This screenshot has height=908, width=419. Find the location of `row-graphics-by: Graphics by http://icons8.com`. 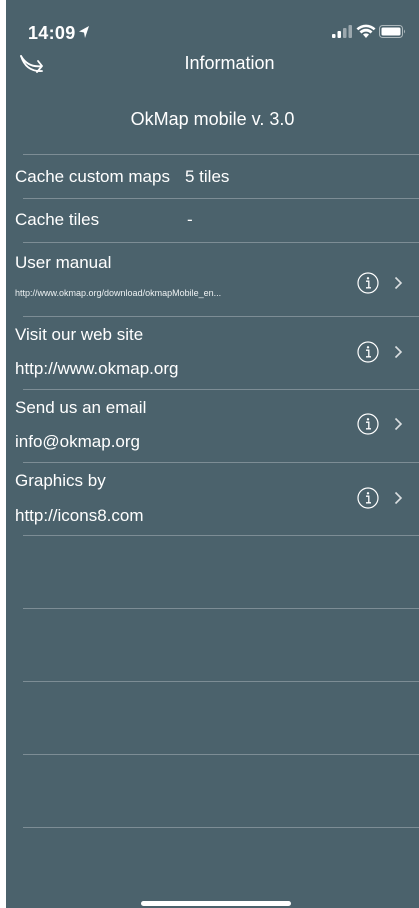

row-graphics-by: Graphics by http://icons8.com is located at coordinates (212, 498).